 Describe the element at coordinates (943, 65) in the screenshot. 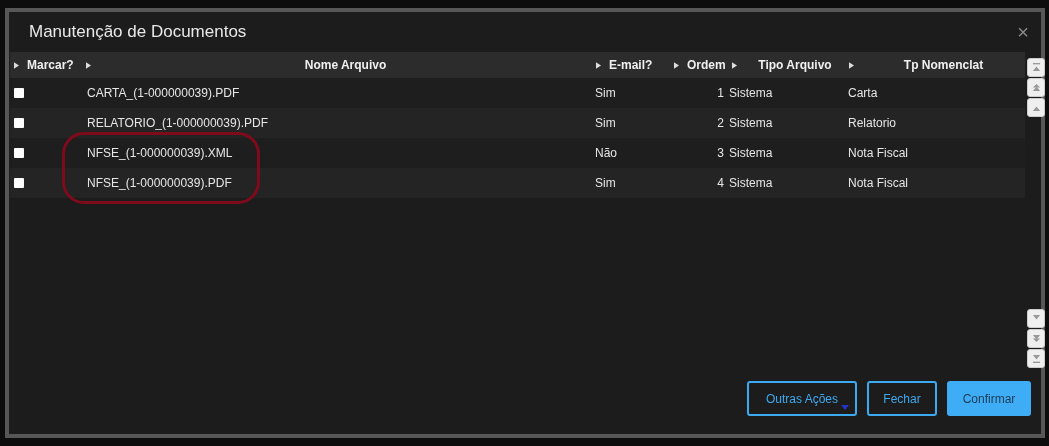

I see `column-header: Tp Nomenclat` at that location.